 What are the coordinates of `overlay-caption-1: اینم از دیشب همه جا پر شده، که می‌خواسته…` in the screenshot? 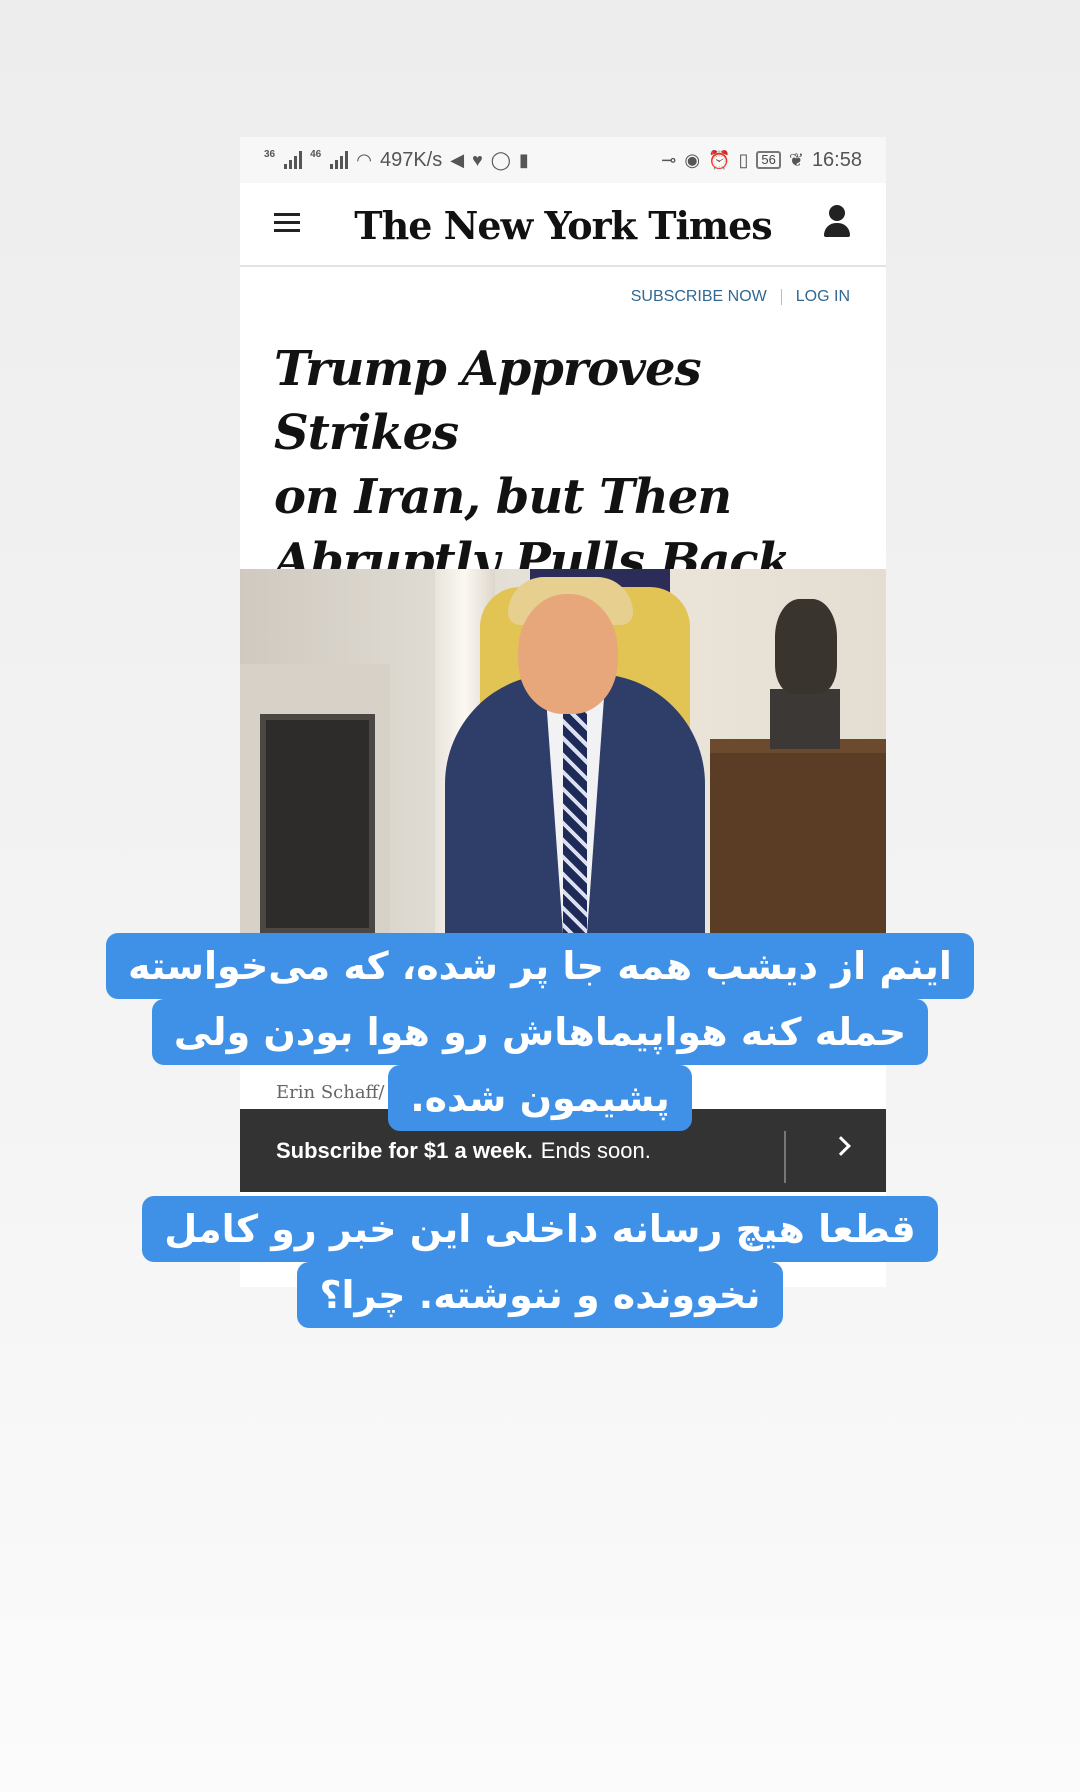 It's located at (540, 1032).